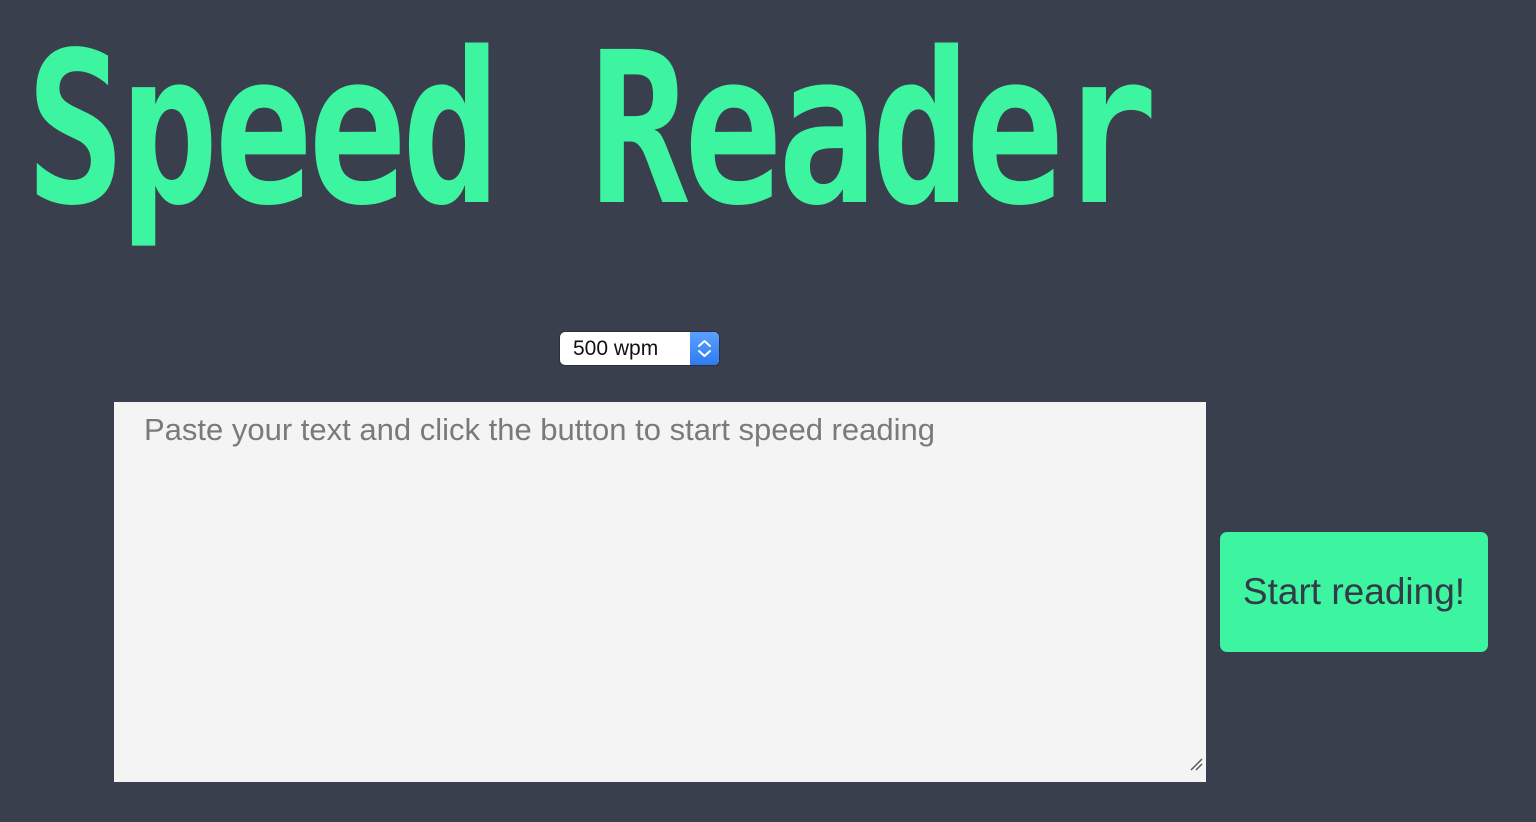 The image size is (1536, 822). I want to click on resize-grip-icon, so click(1196, 764).